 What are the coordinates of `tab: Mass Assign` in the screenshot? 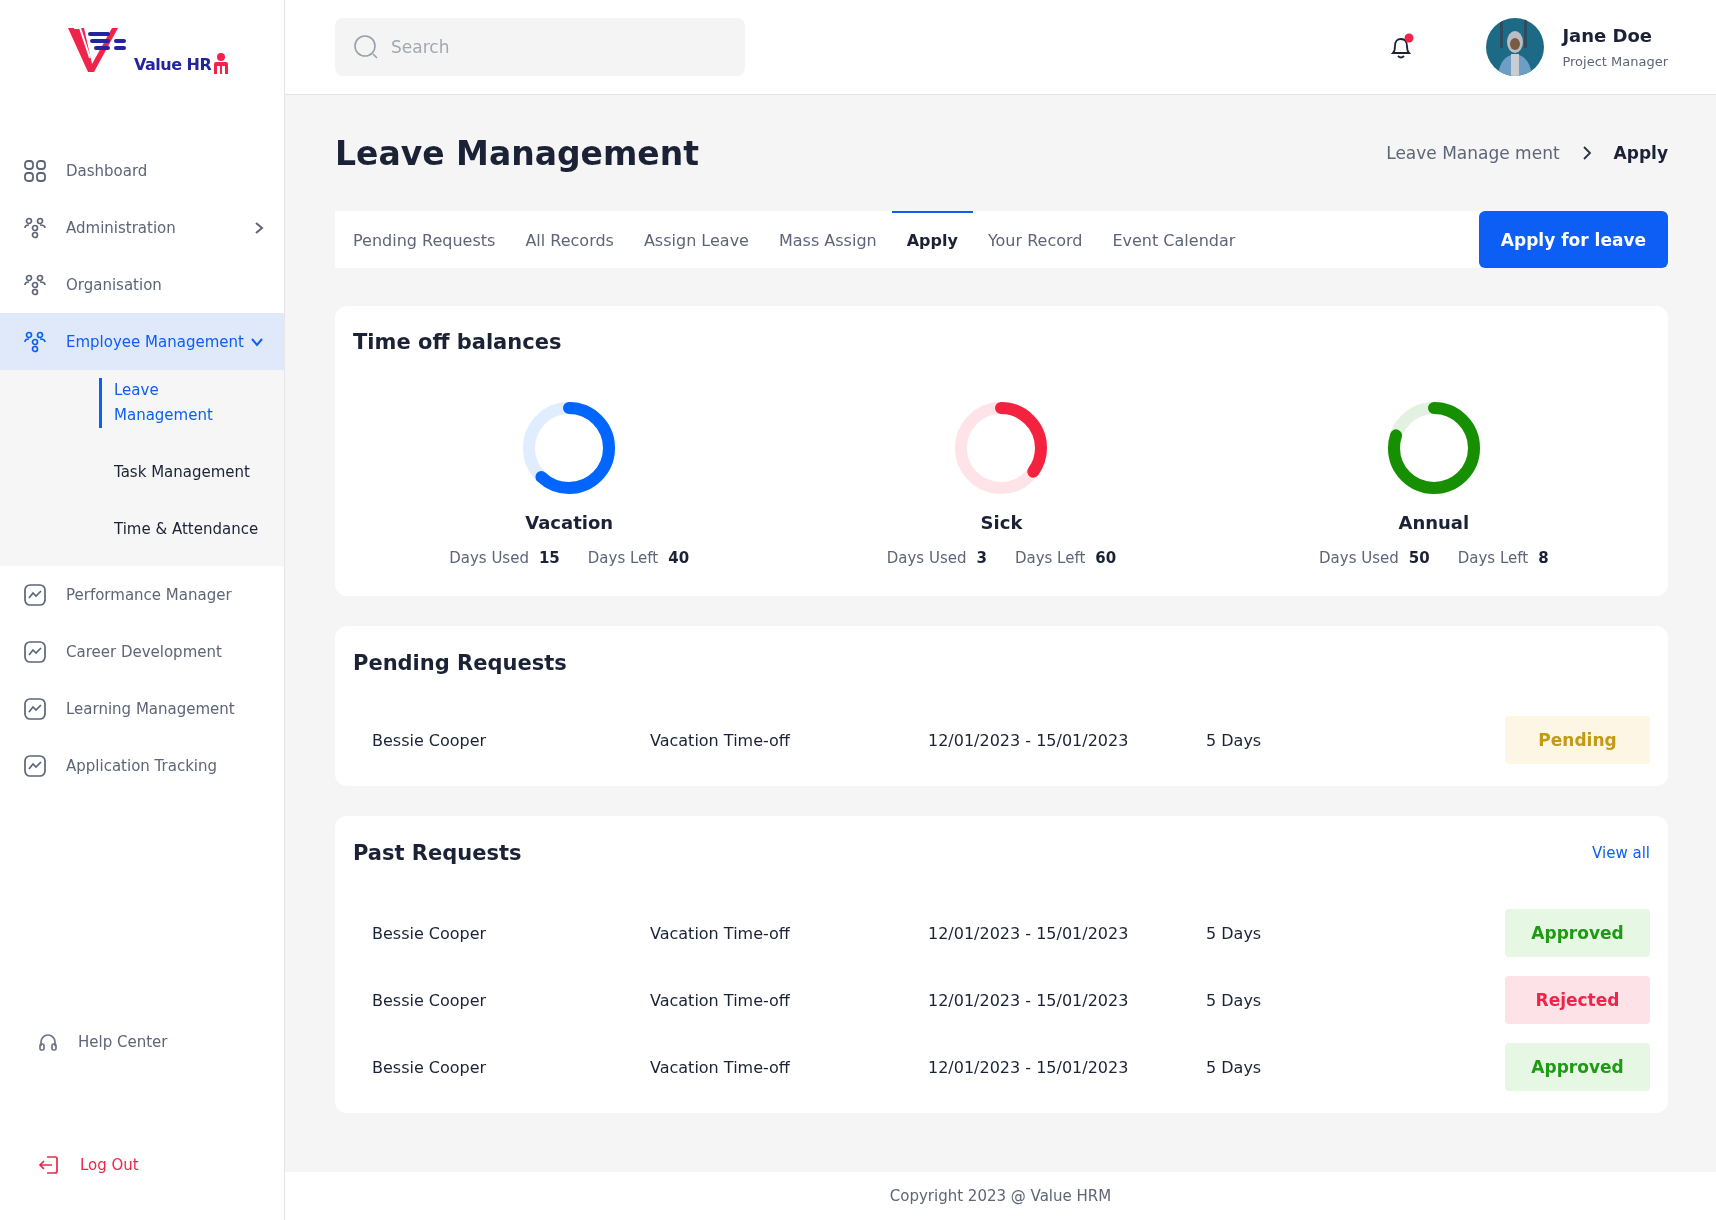 It's located at (827, 239).